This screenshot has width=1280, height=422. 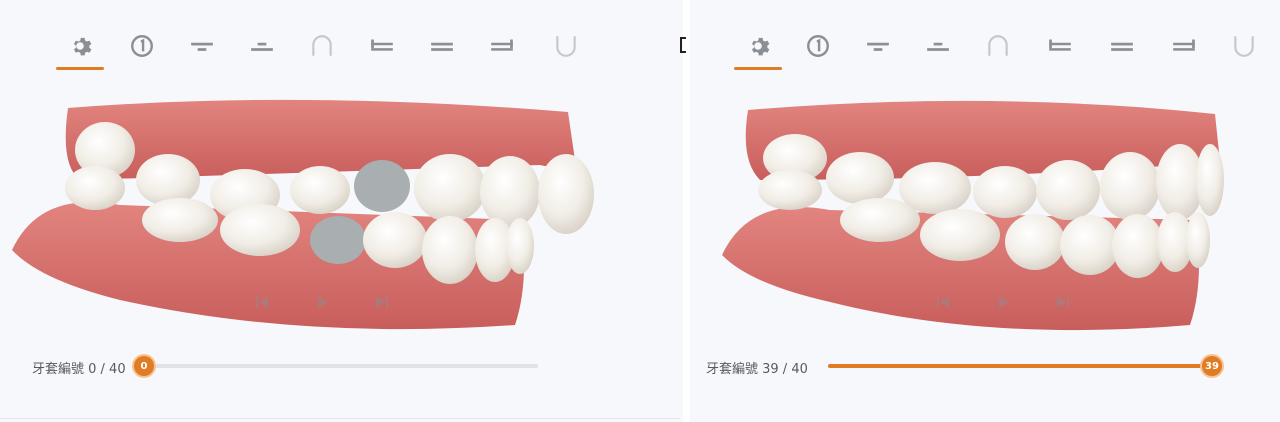 I want to click on panel-divider, so click(x=686, y=211).